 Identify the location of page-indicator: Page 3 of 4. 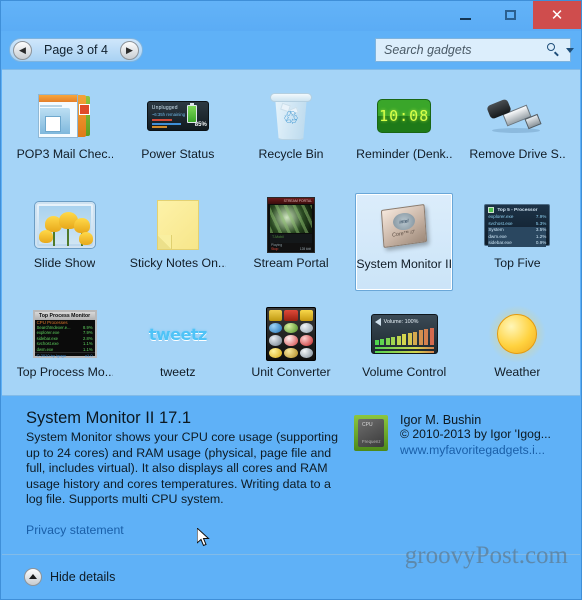
(76, 50).